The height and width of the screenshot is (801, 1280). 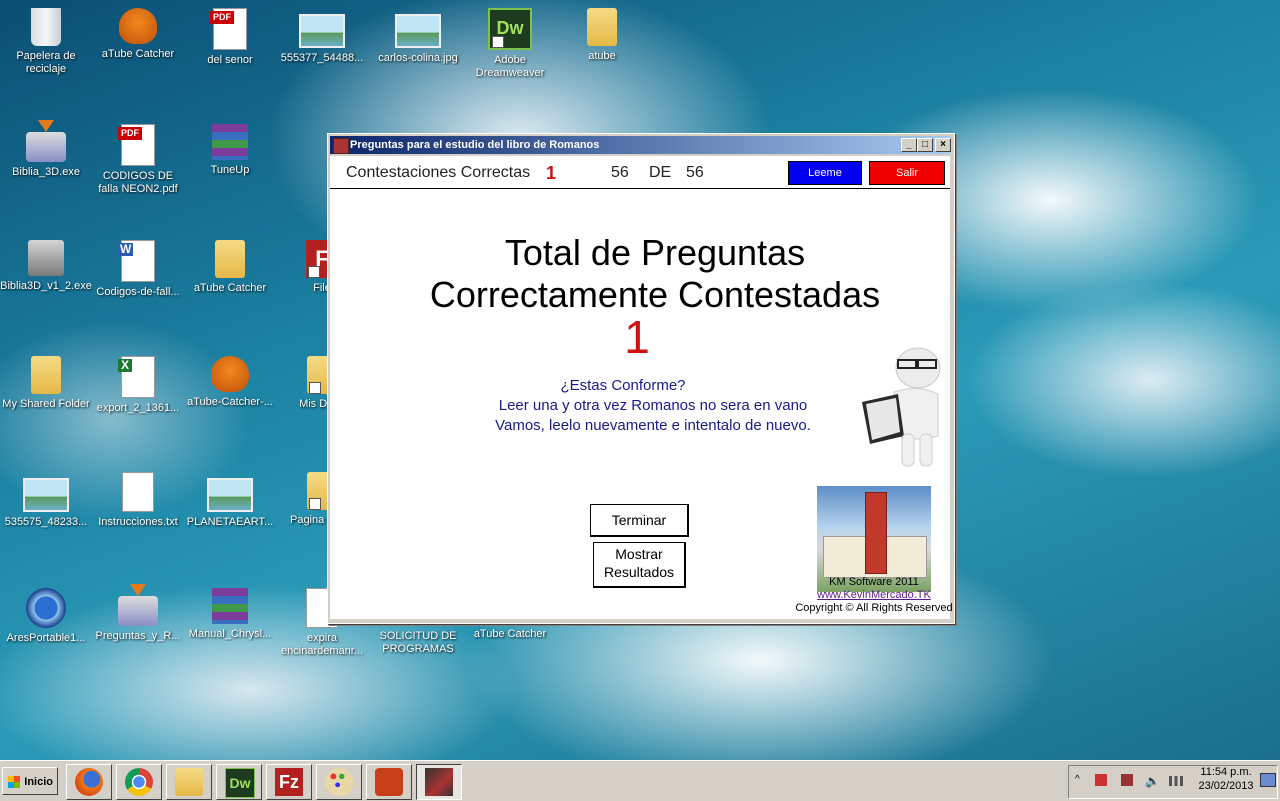 I want to click on heading-line-1: Total de Preguntas, so click(x=655, y=252).